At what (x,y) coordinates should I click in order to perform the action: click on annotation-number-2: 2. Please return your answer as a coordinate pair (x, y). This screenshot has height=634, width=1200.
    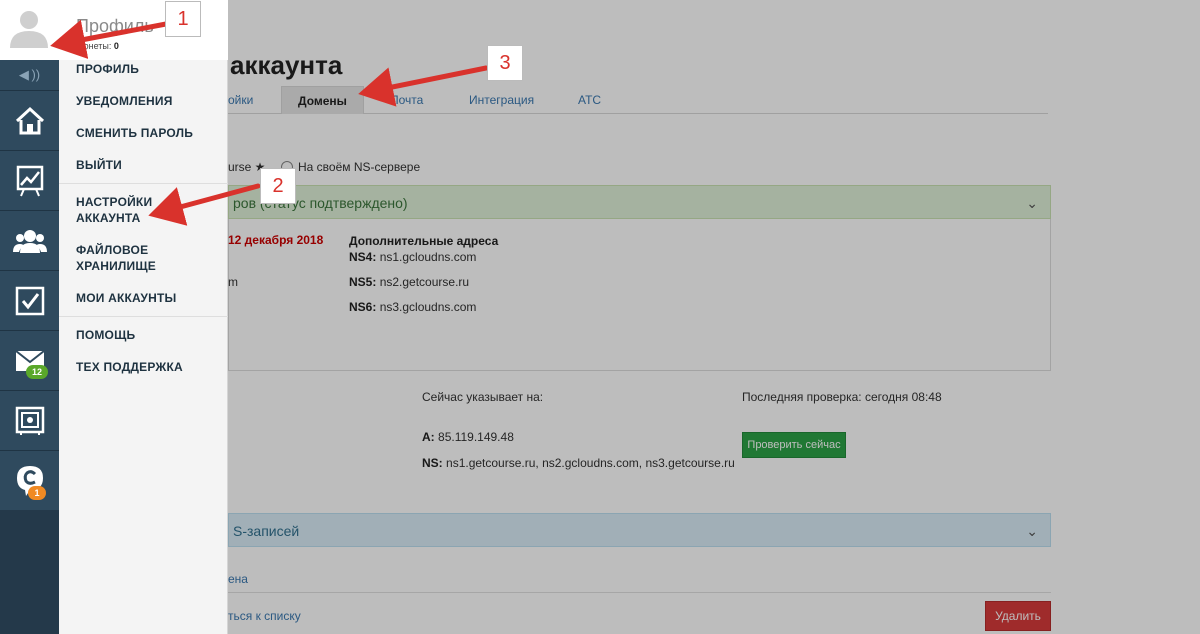
    Looking at the image, I should click on (278, 186).